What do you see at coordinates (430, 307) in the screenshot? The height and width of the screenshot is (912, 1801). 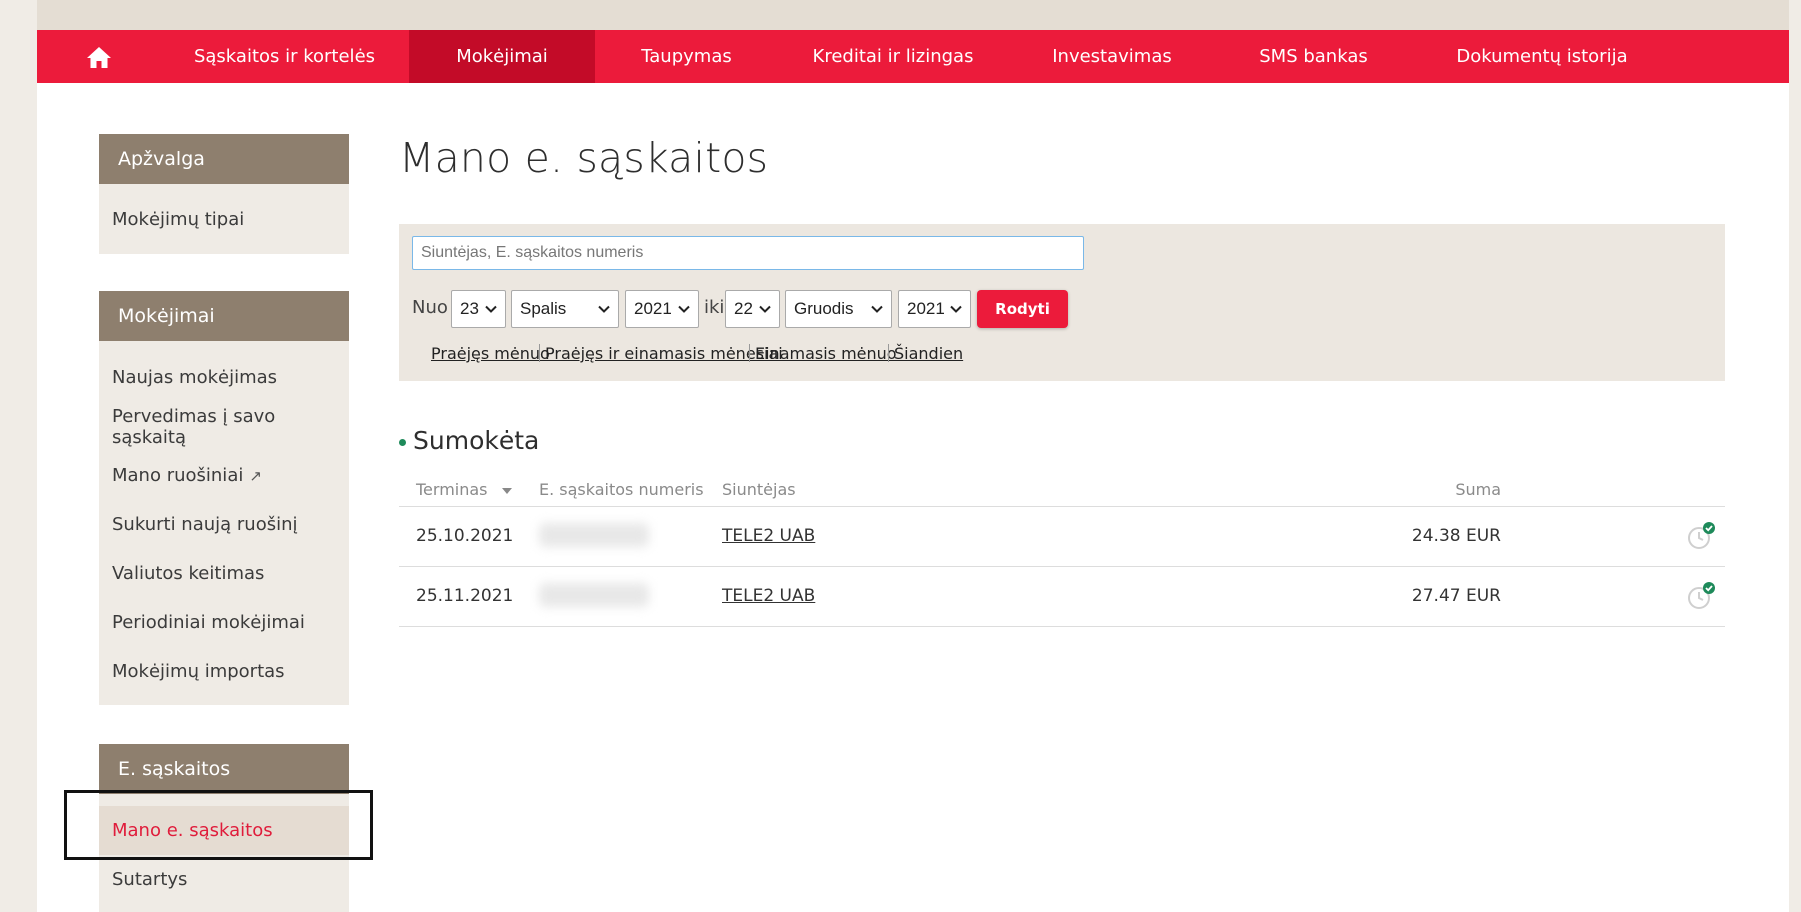 I see `from-label: Nuo` at bounding box center [430, 307].